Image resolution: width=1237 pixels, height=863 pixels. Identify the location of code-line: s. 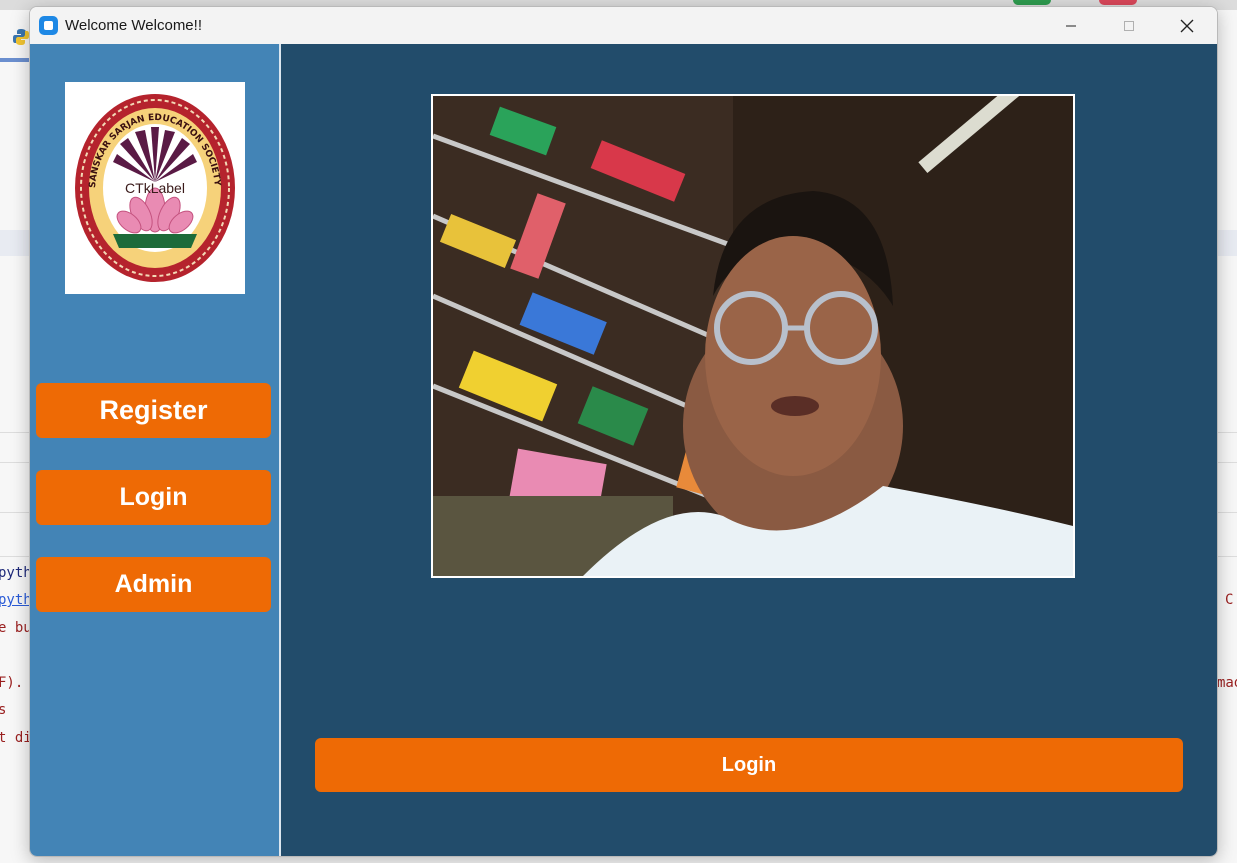
(3, 710).